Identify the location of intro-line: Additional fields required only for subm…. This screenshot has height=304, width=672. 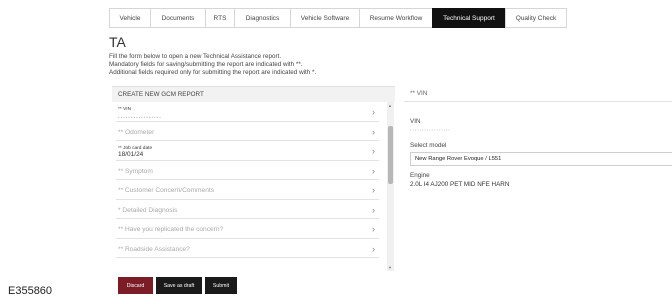
(213, 73).